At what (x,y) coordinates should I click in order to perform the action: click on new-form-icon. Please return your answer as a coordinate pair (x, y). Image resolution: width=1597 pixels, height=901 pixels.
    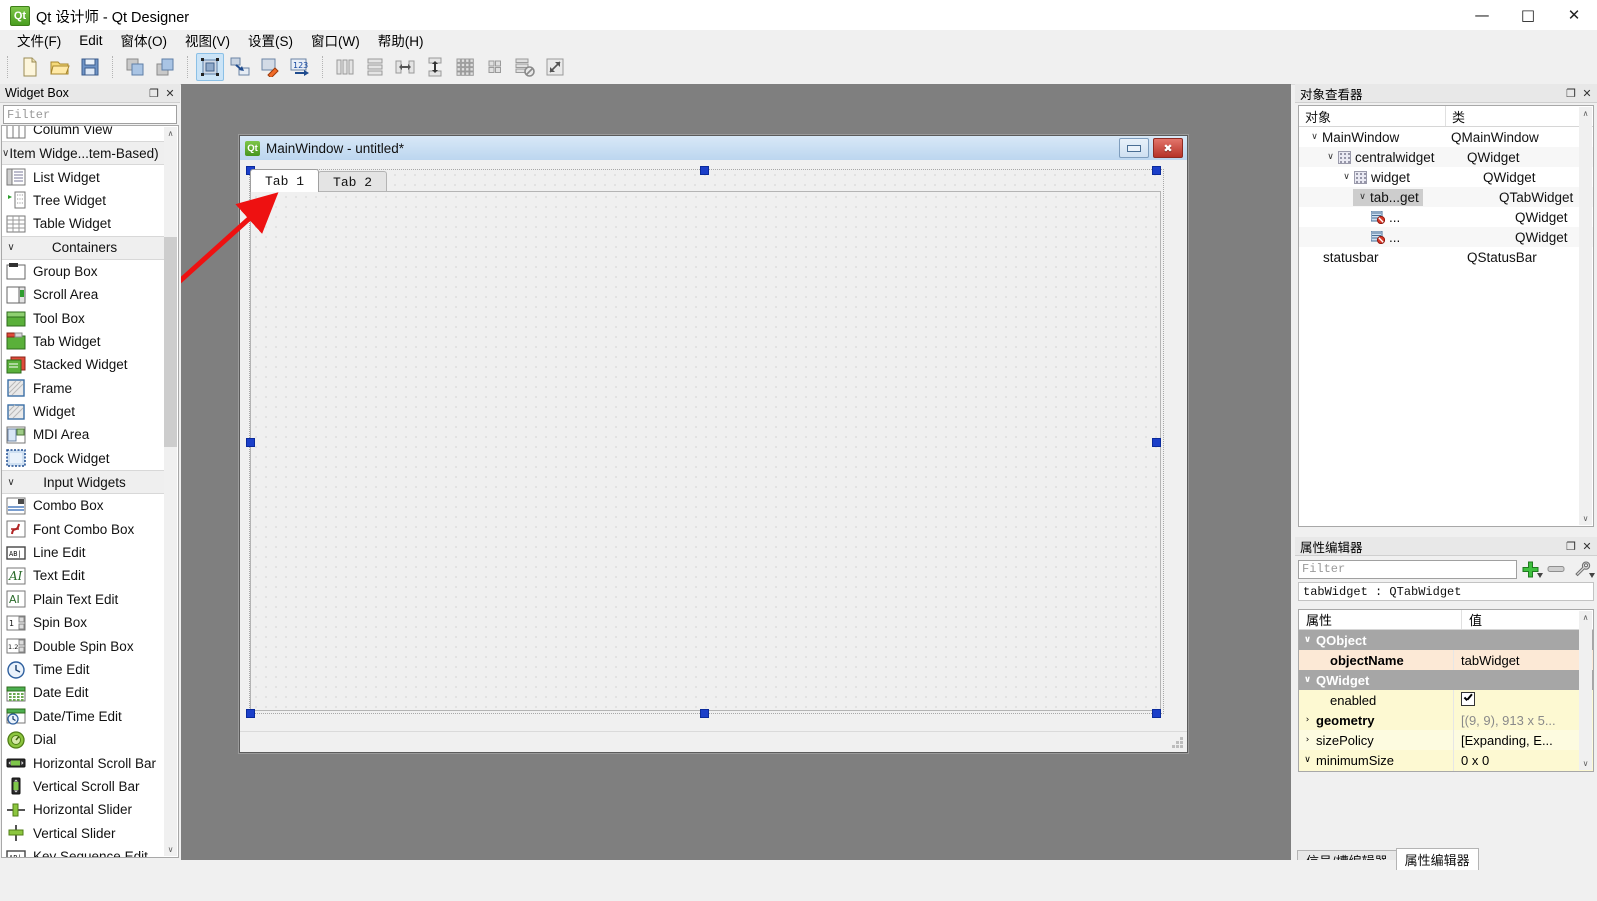
    Looking at the image, I should click on (30, 67).